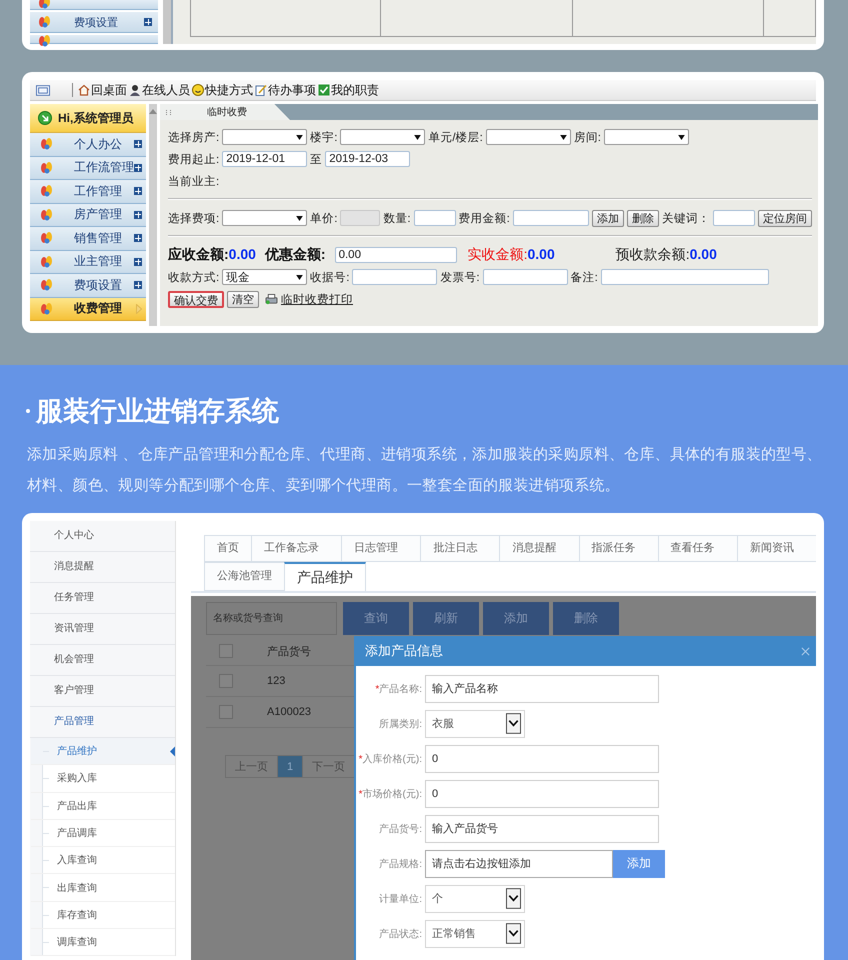  What do you see at coordinates (785, 218) in the screenshot?
I see `action-button: 定位房间` at bounding box center [785, 218].